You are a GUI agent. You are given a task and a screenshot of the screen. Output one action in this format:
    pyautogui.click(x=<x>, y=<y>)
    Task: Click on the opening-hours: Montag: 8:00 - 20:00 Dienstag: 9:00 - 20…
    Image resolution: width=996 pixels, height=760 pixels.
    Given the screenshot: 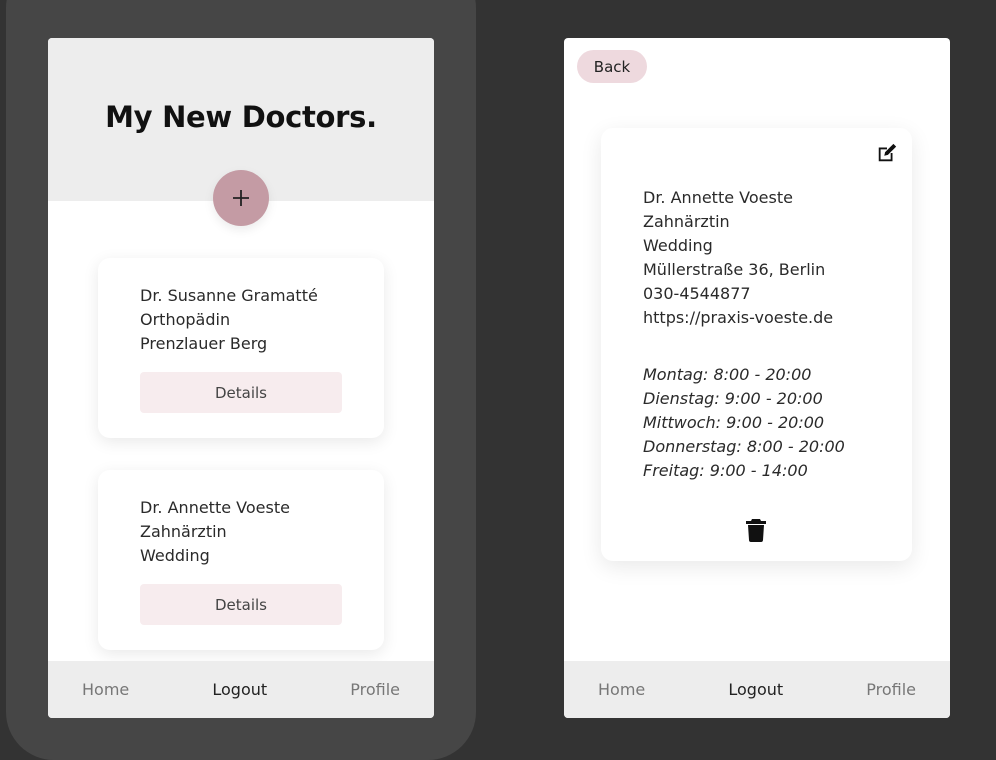 What is the action you would take?
    pyautogui.click(x=777, y=423)
    